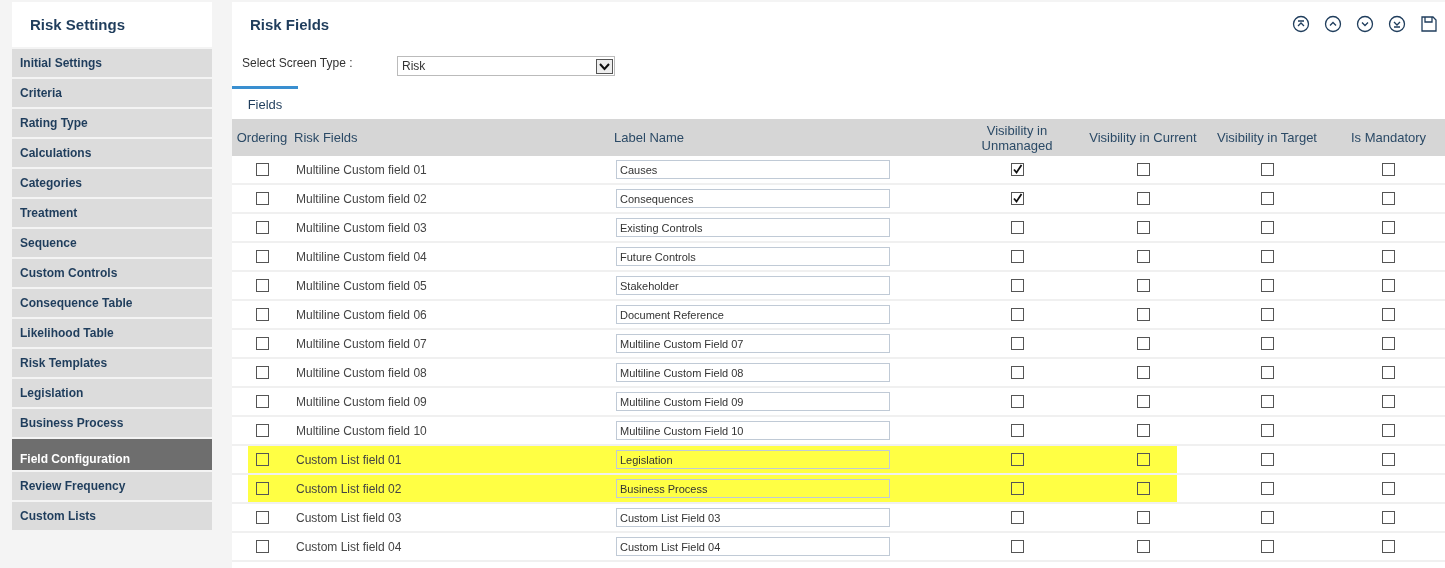 Image resolution: width=1445 pixels, height=568 pixels. What do you see at coordinates (112, 516) in the screenshot?
I see `sidebar-item: Custom Lists` at bounding box center [112, 516].